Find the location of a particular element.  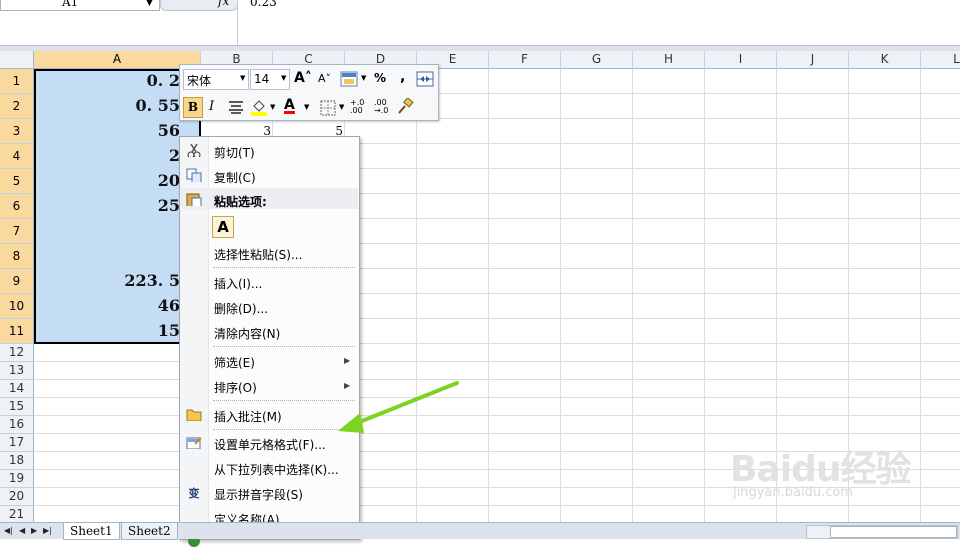

shrink-font-icon: A˅ is located at coordinates (324, 78).